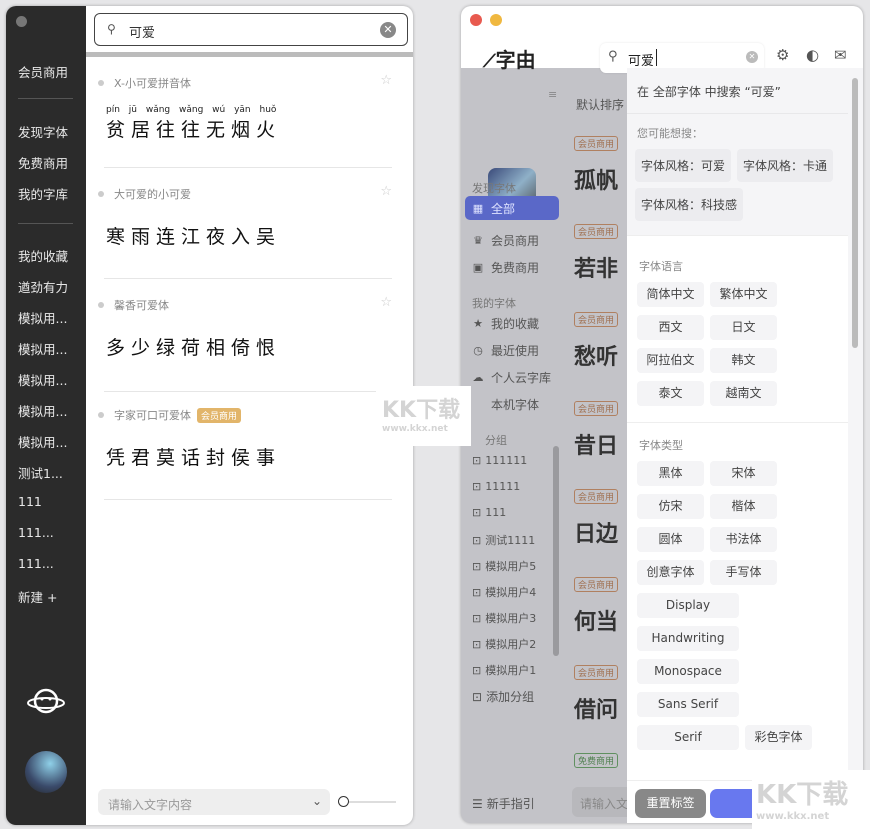 This screenshot has height=829, width=870. I want to click on reset-tags-button: 重置标签, so click(670, 803).